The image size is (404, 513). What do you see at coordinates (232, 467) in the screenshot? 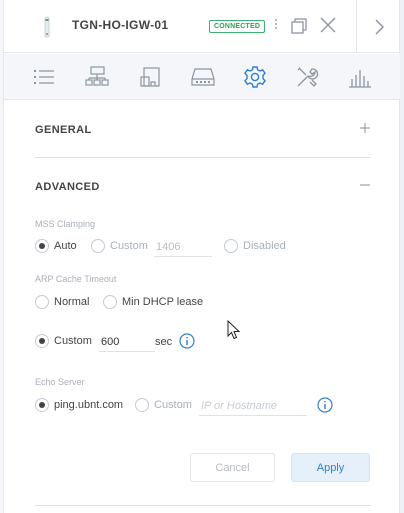
I see `cancel-button: Cancel` at bounding box center [232, 467].